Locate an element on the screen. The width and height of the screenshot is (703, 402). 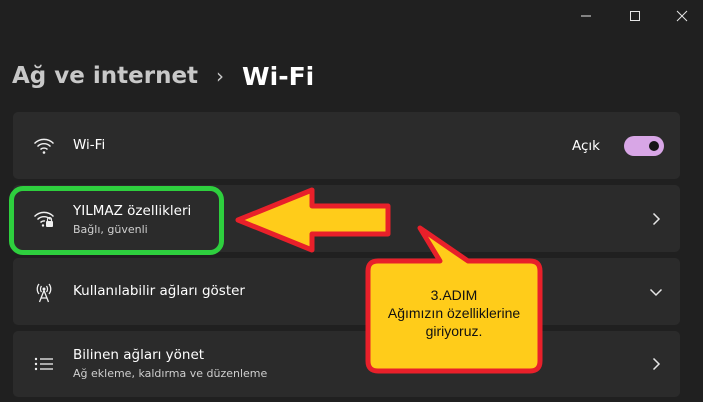
annotation-line2: giriyoruz. is located at coordinates (454, 331).